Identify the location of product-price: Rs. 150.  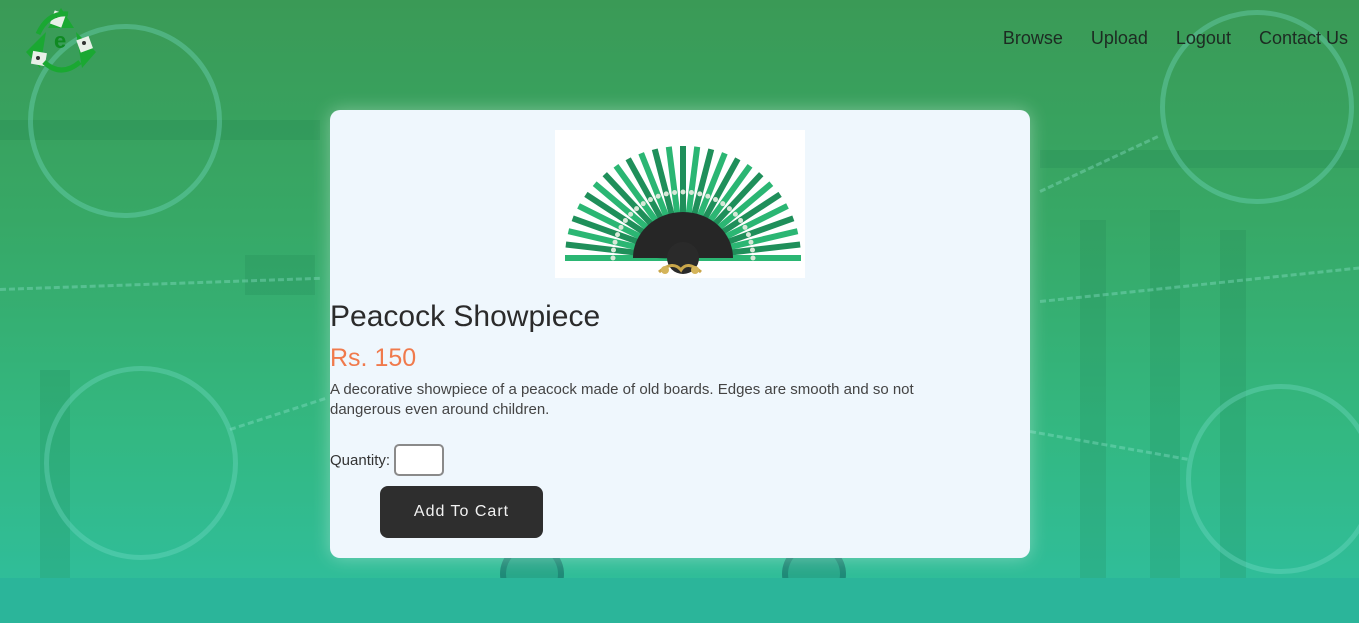
(373, 358).